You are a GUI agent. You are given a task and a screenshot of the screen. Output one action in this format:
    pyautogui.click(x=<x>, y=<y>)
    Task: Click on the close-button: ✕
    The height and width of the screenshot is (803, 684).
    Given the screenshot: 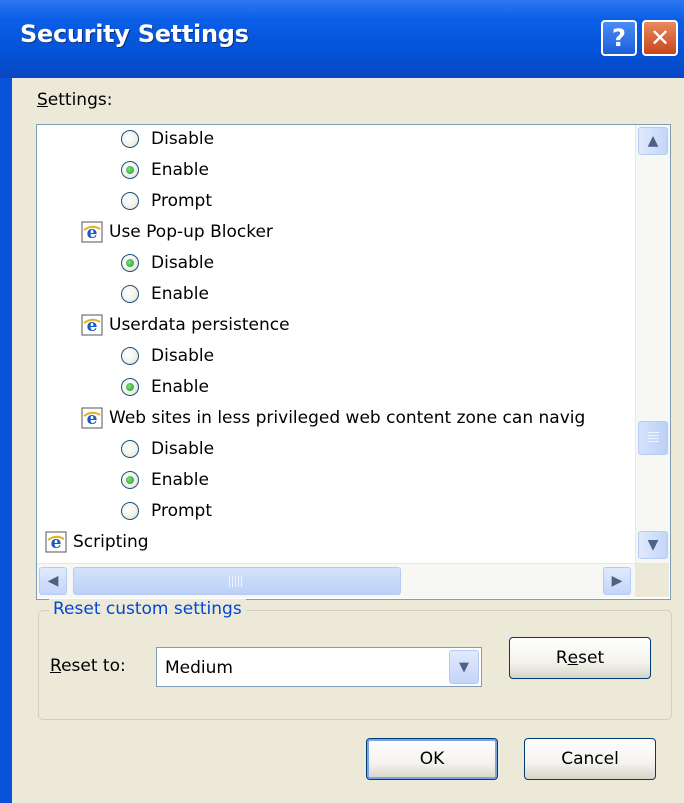 What is the action you would take?
    pyautogui.click(x=660, y=38)
    